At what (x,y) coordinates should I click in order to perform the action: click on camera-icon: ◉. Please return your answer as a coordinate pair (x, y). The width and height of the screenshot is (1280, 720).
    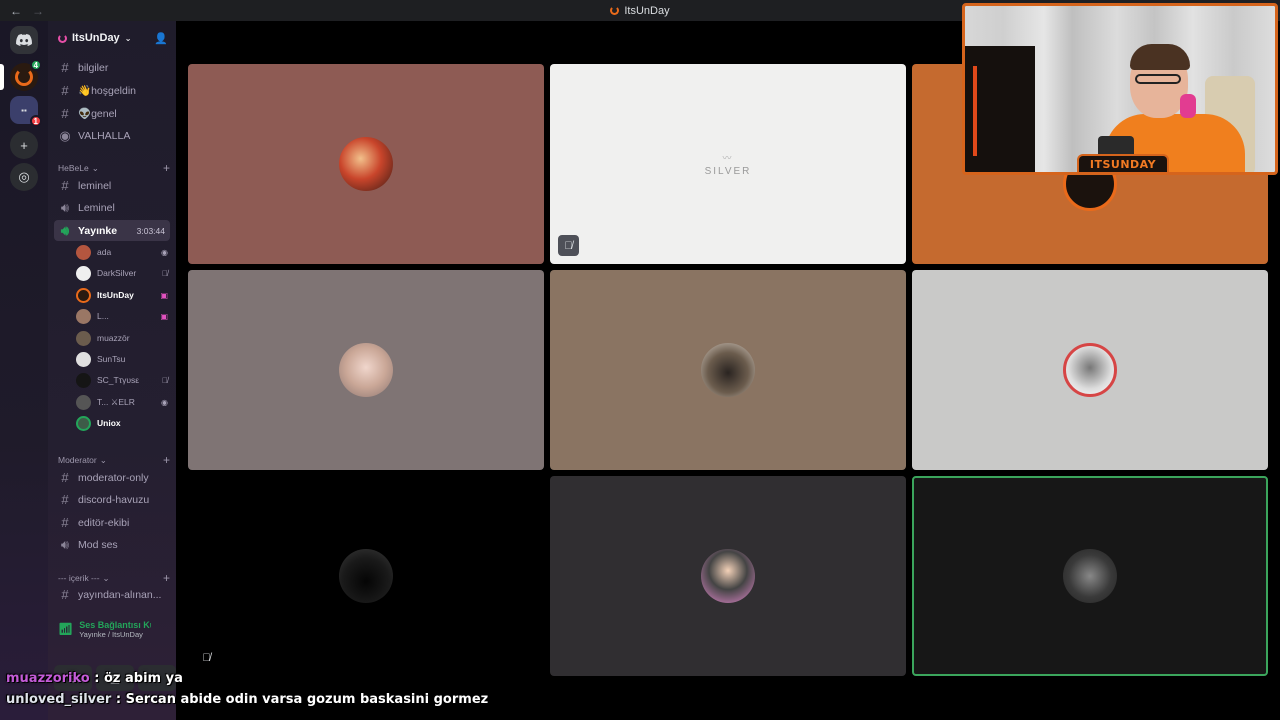
    Looking at the image, I should click on (164, 252).